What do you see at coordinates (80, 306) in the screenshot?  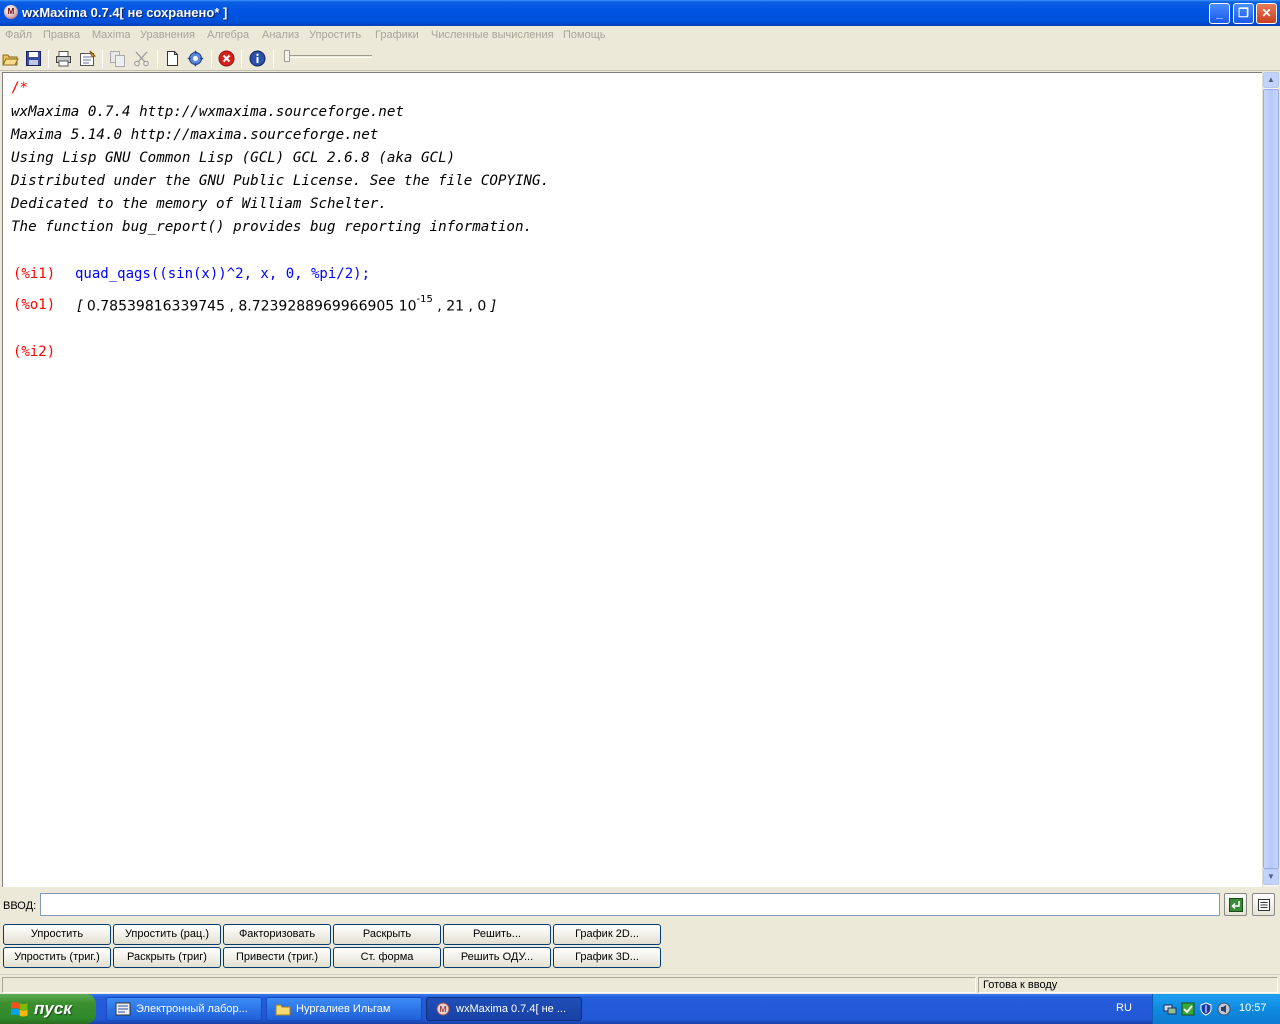 I see `output-bracket-open: [` at bounding box center [80, 306].